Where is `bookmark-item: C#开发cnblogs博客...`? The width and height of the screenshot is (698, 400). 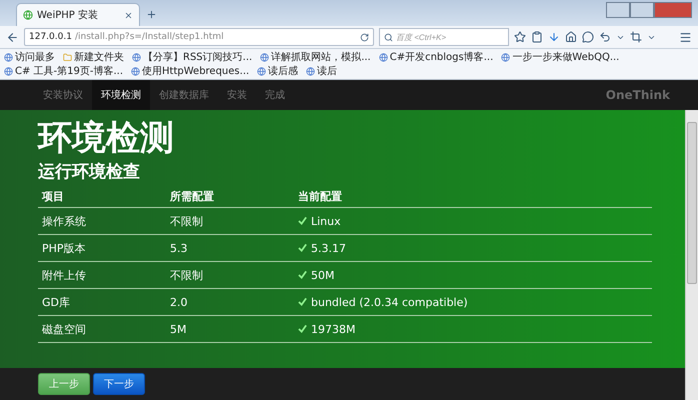
bookmark-item: C#开发cnblogs博客... is located at coordinates (436, 57).